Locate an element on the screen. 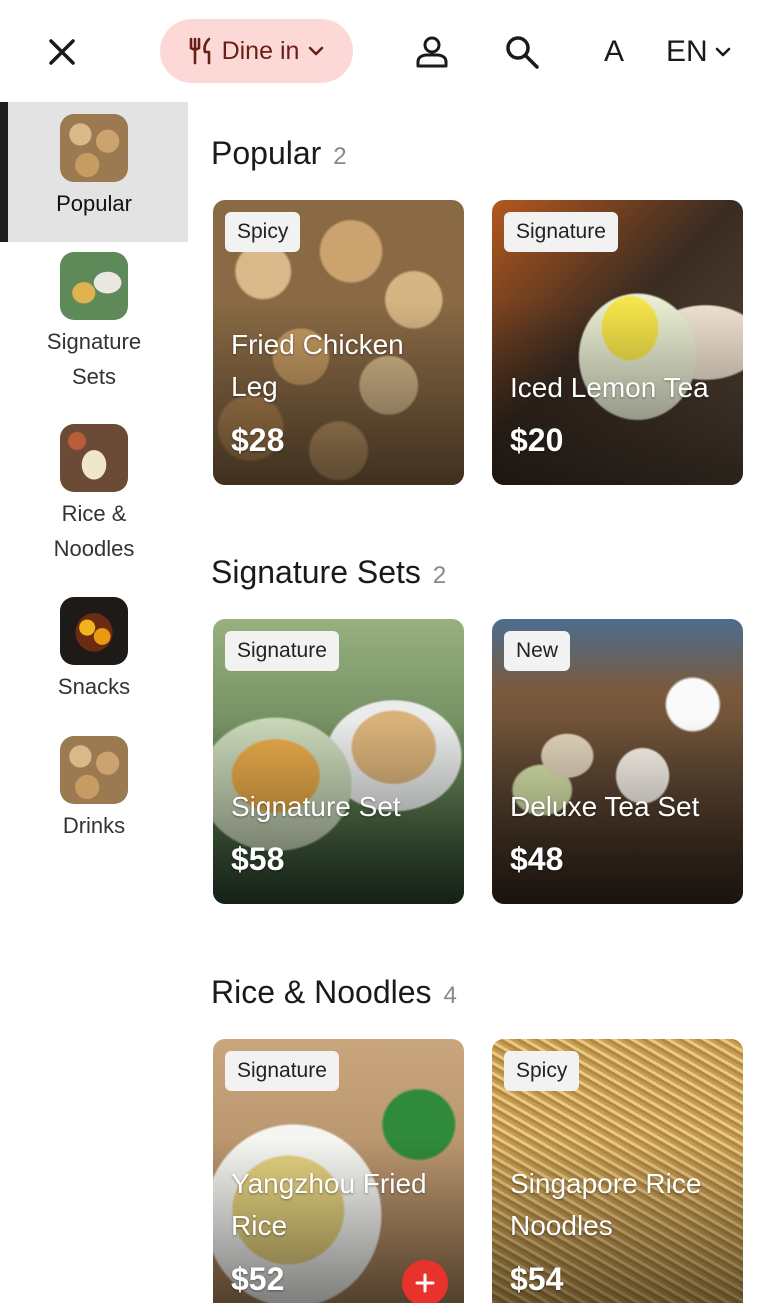 Image resolution: width=768 pixels, height=1303 pixels. search-button is located at coordinates (522, 52).